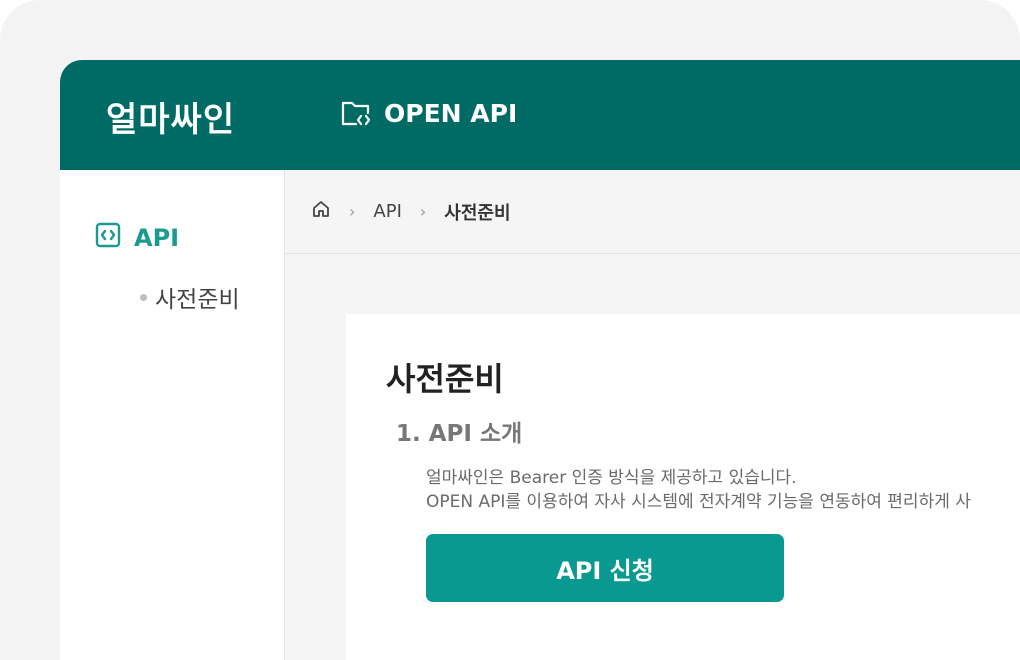 The image size is (1020, 660). Describe the element at coordinates (157, 238) in the screenshot. I see `sidebar-item-api-label: API` at that location.